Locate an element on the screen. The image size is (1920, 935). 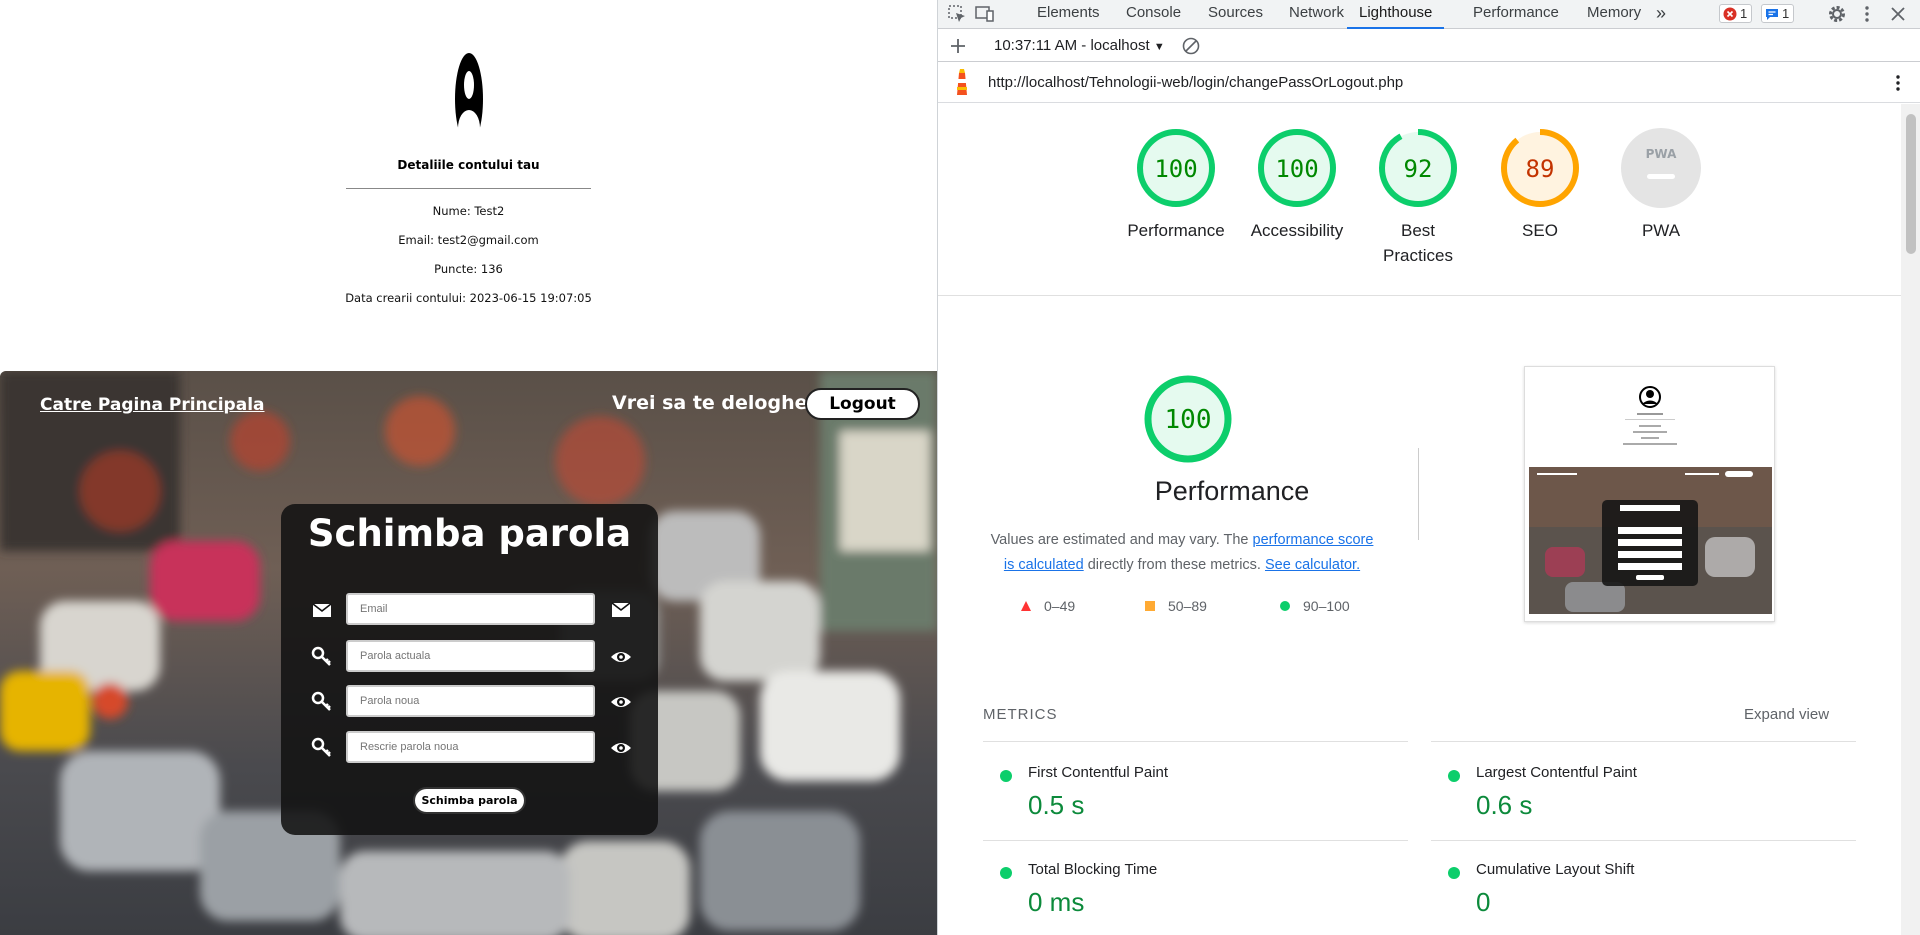
repeat-password-row is located at coordinates (469, 748).